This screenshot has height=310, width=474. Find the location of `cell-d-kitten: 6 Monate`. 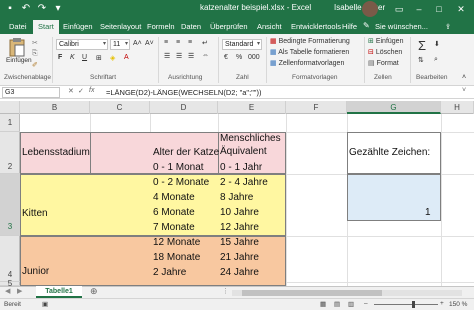

cell-d-kitten: 6 Monate is located at coordinates (174, 212).